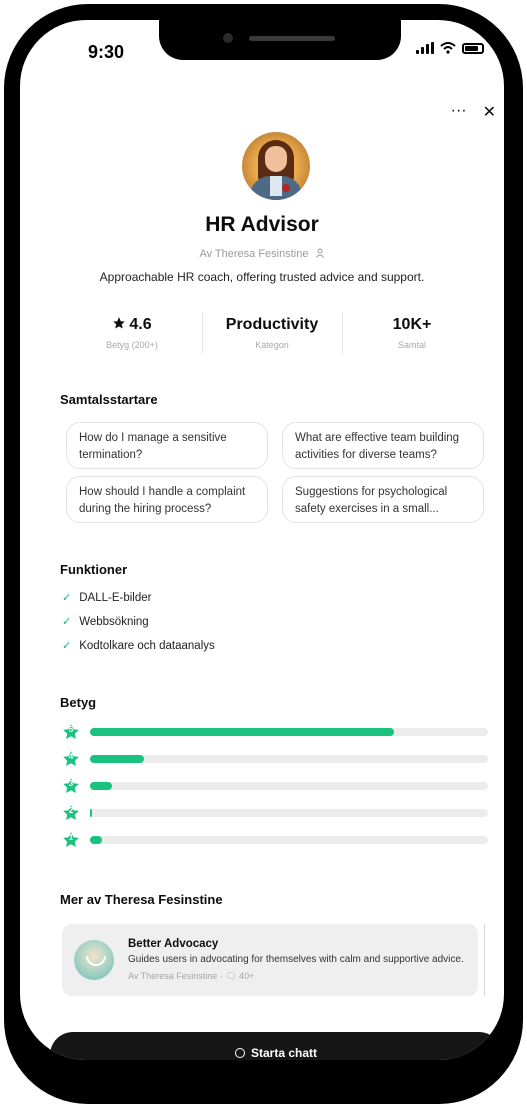 The width and height of the screenshot is (527, 1104). I want to click on stat-conversations: 10K+ Samtal, so click(412, 334).